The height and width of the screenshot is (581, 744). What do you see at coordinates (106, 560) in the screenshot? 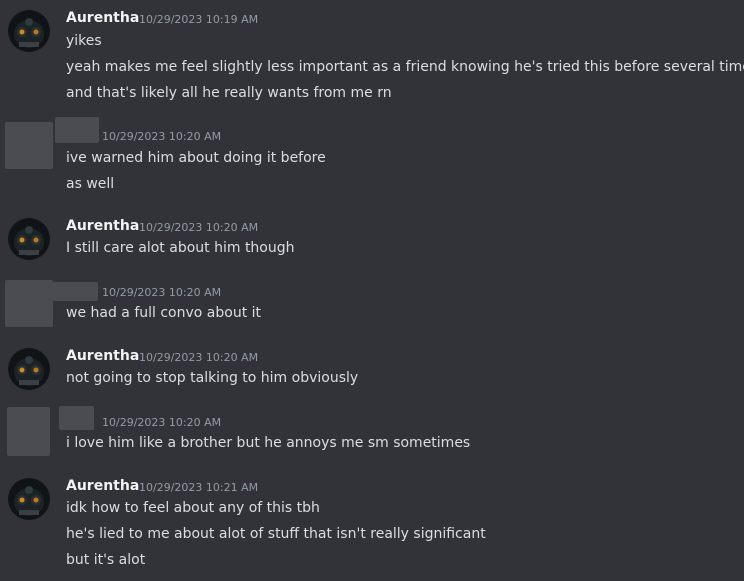
I see `message-text: but it's alot` at bounding box center [106, 560].